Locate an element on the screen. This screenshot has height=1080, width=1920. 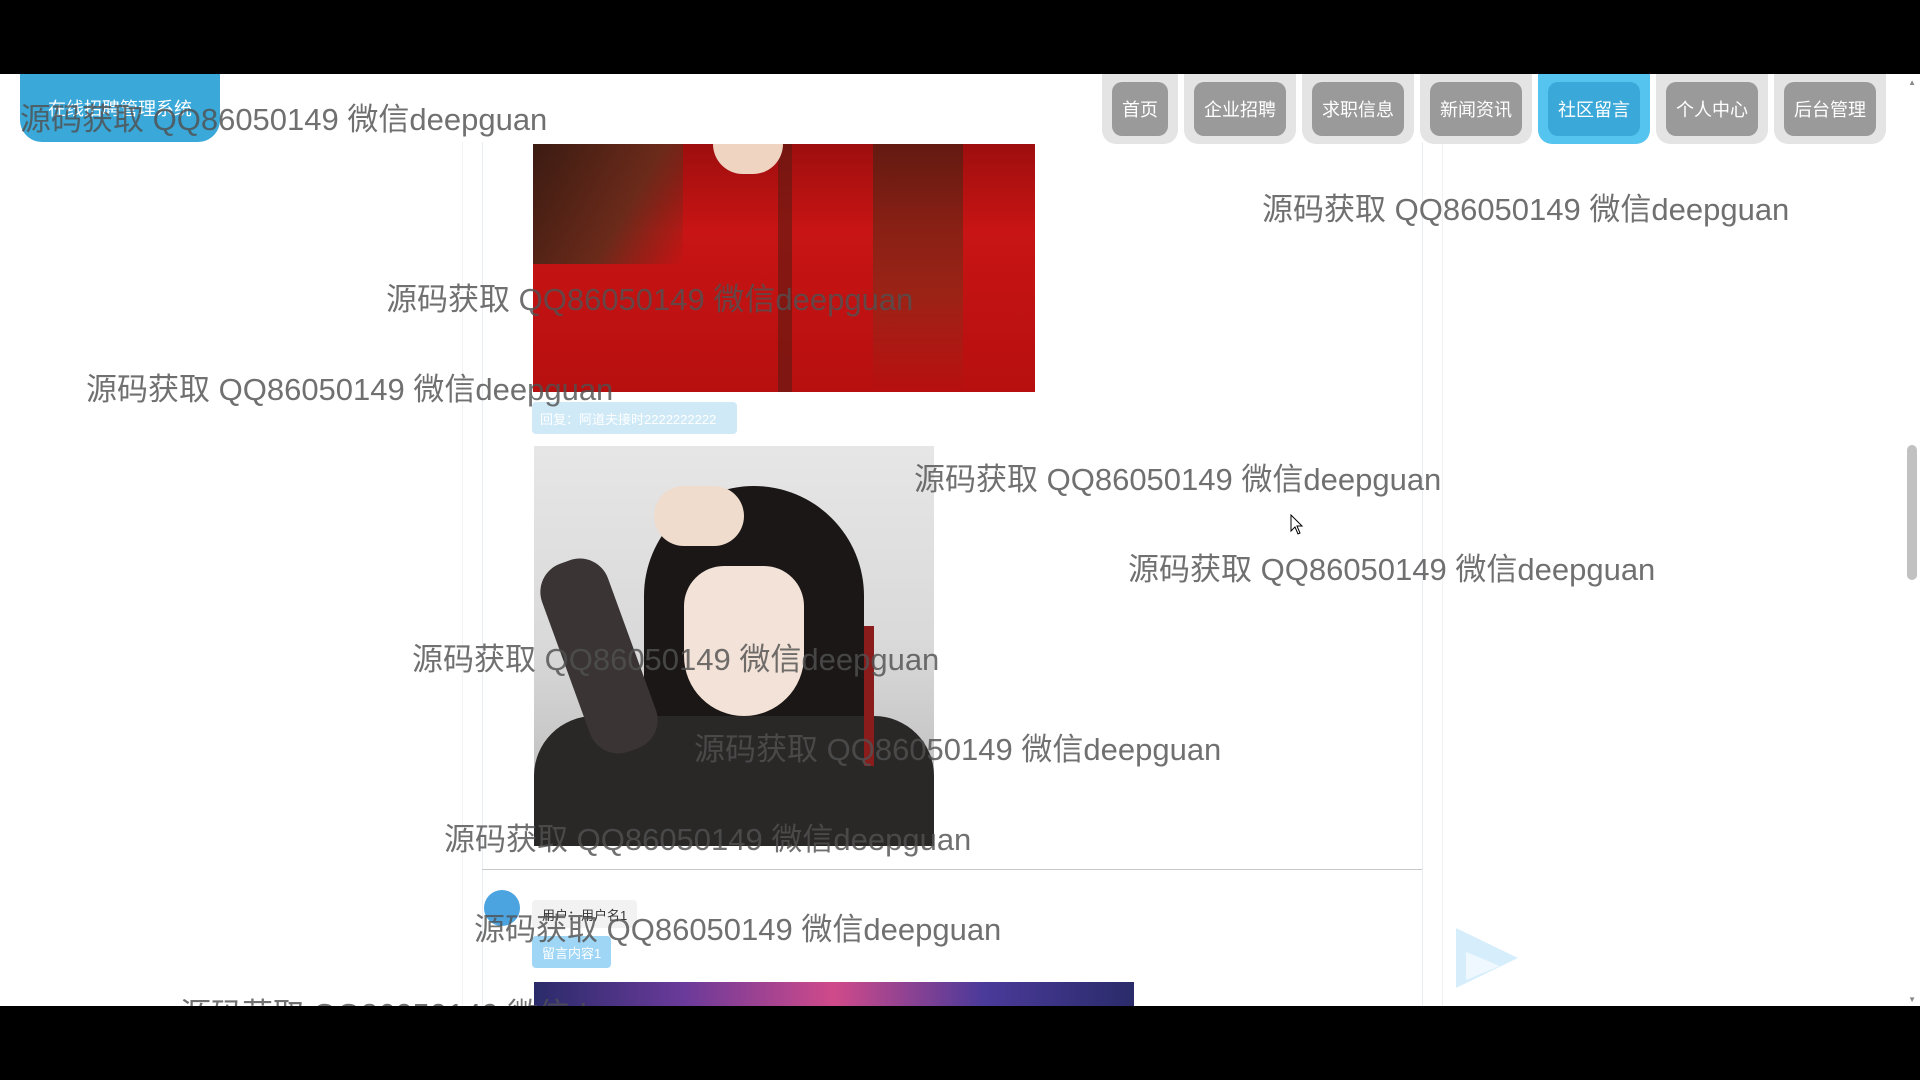
scroll-down-arrow-icon: ▼ is located at coordinates (1912, 999).